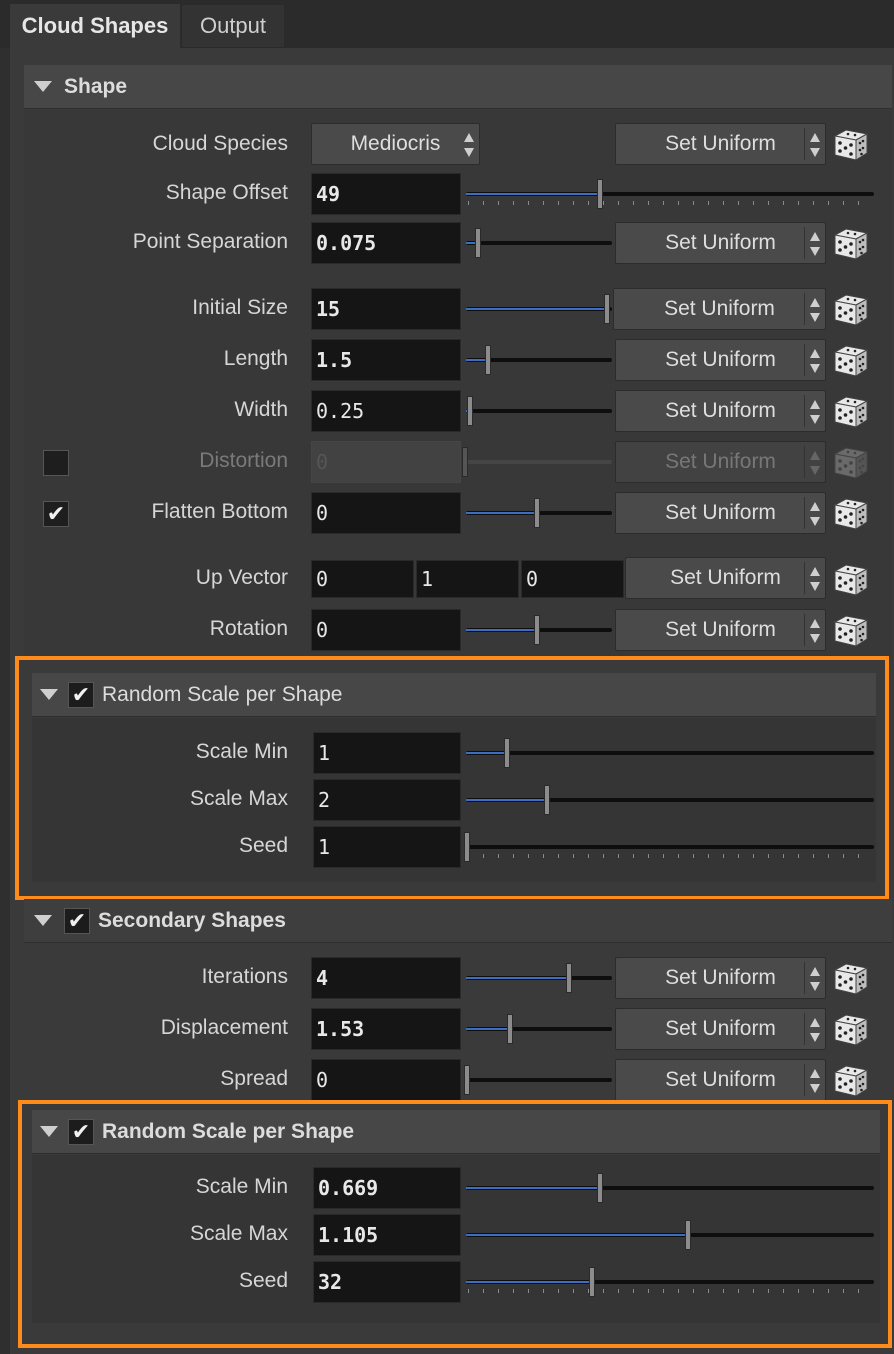 This screenshot has height=1354, width=894. I want to click on initial-size-slider, so click(537, 309).